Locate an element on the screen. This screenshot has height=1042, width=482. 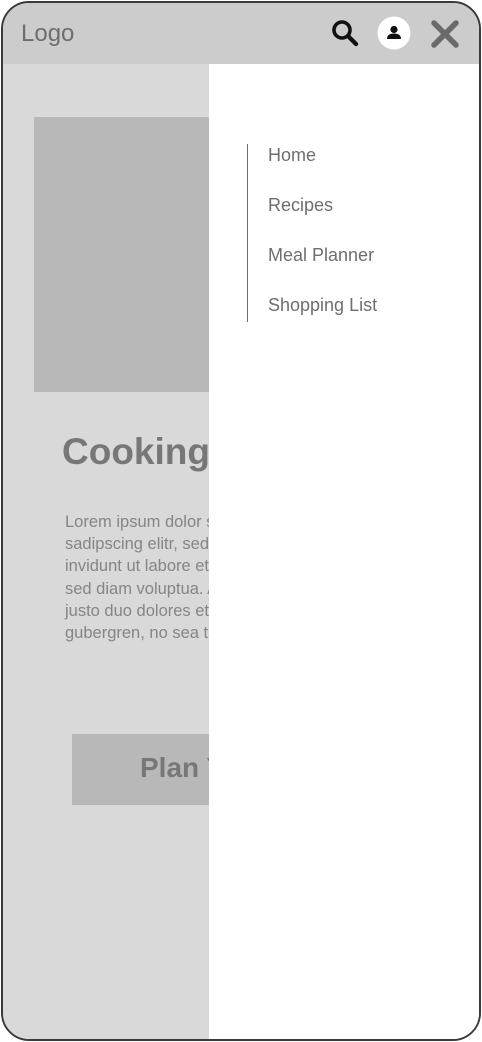
user-profile-icon is located at coordinates (394, 33).